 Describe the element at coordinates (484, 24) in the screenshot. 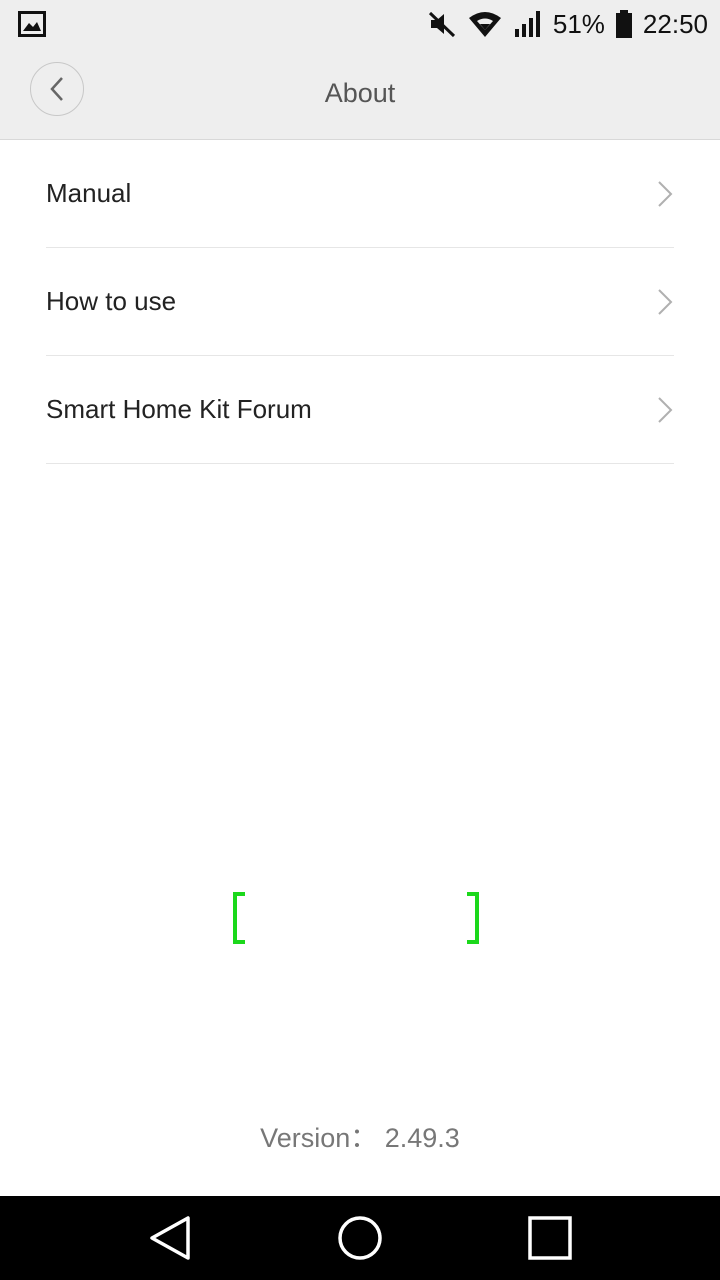

I see `wifi-icon` at that location.